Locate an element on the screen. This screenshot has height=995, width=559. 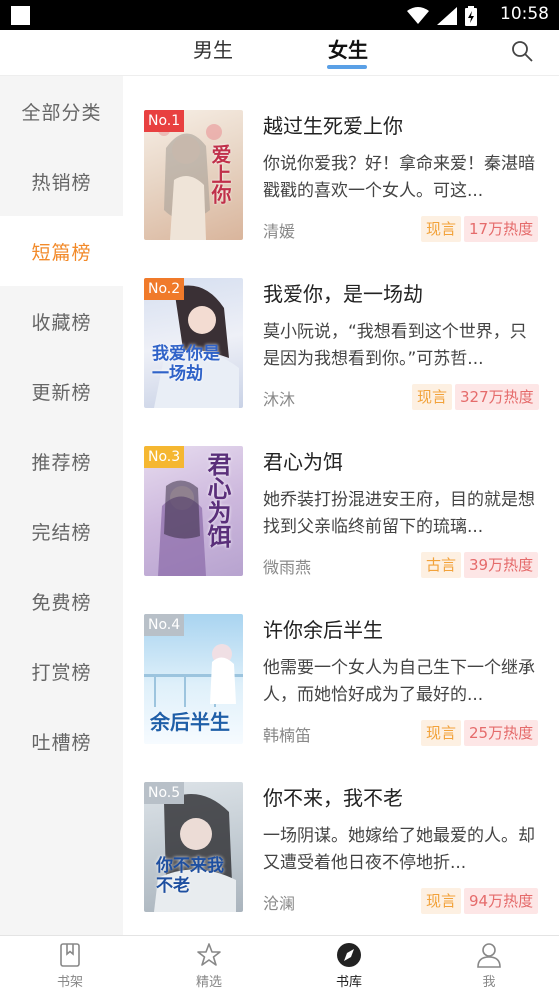
book-title: 你不来，我不老 is located at coordinates (333, 796).